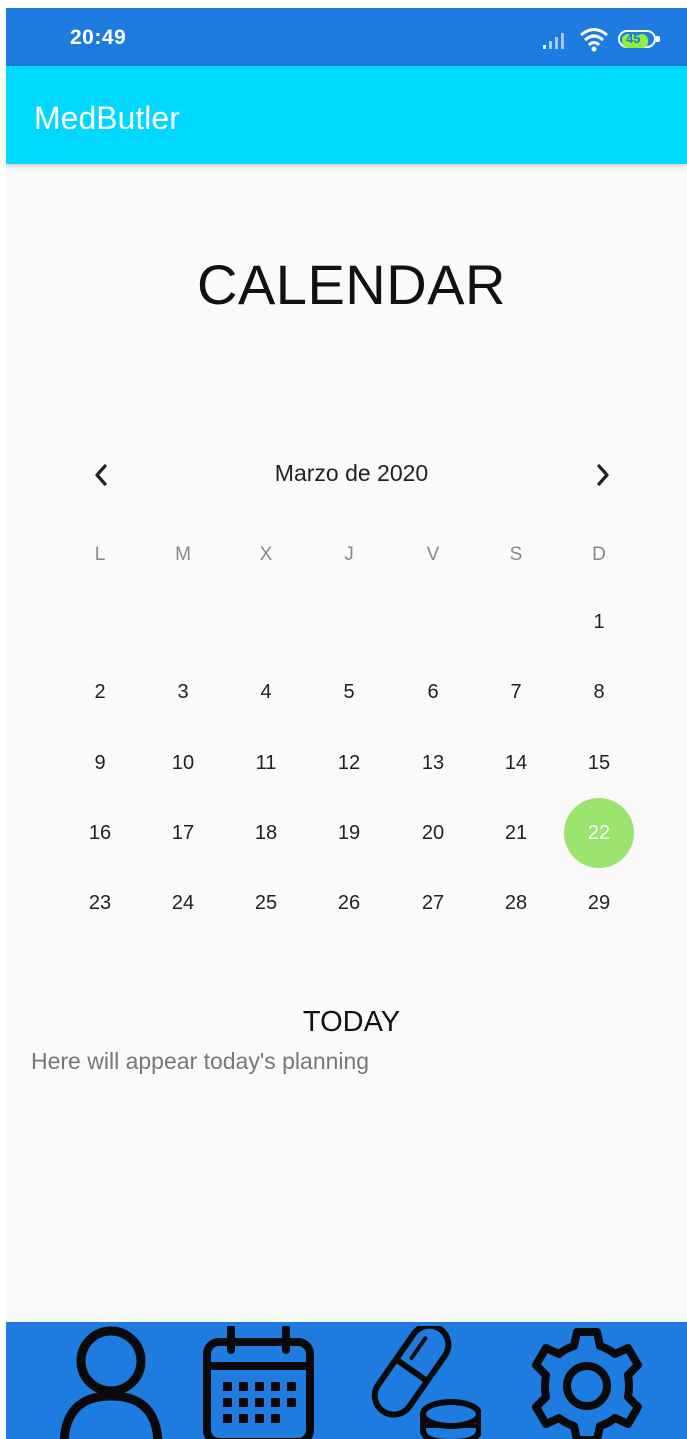 The image size is (687, 1439). What do you see at coordinates (553, 41) in the screenshot?
I see `signal-icon` at bounding box center [553, 41].